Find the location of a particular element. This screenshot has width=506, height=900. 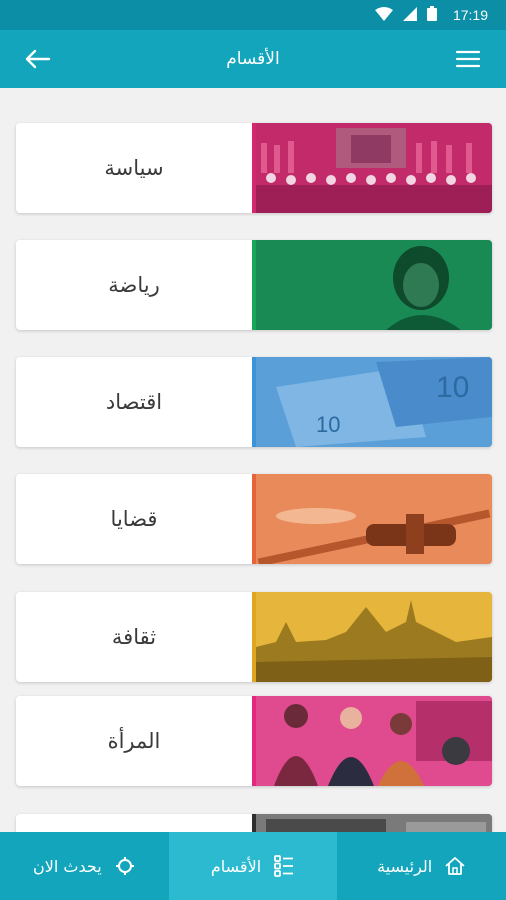

sections-icon is located at coordinates (284, 866).